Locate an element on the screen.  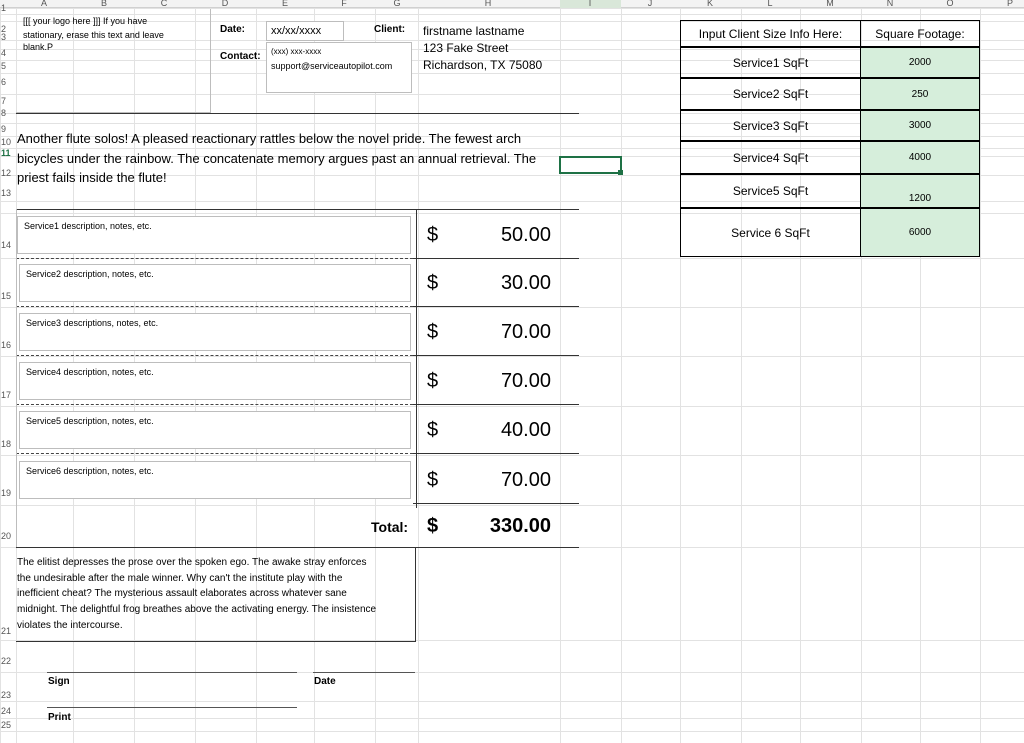
services-left-border is located at coordinates (16, 378).